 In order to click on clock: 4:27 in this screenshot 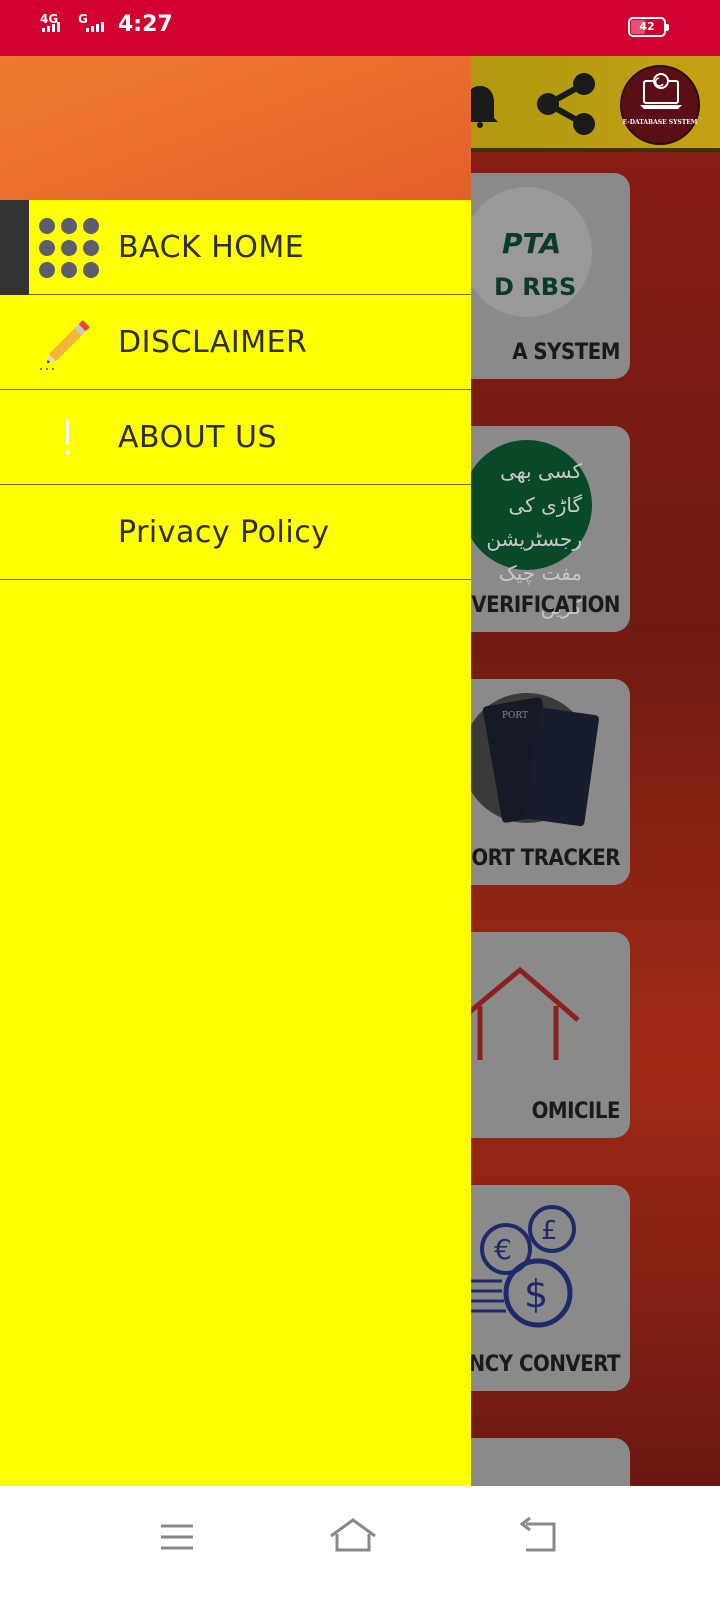, I will do `click(145, 24)`.